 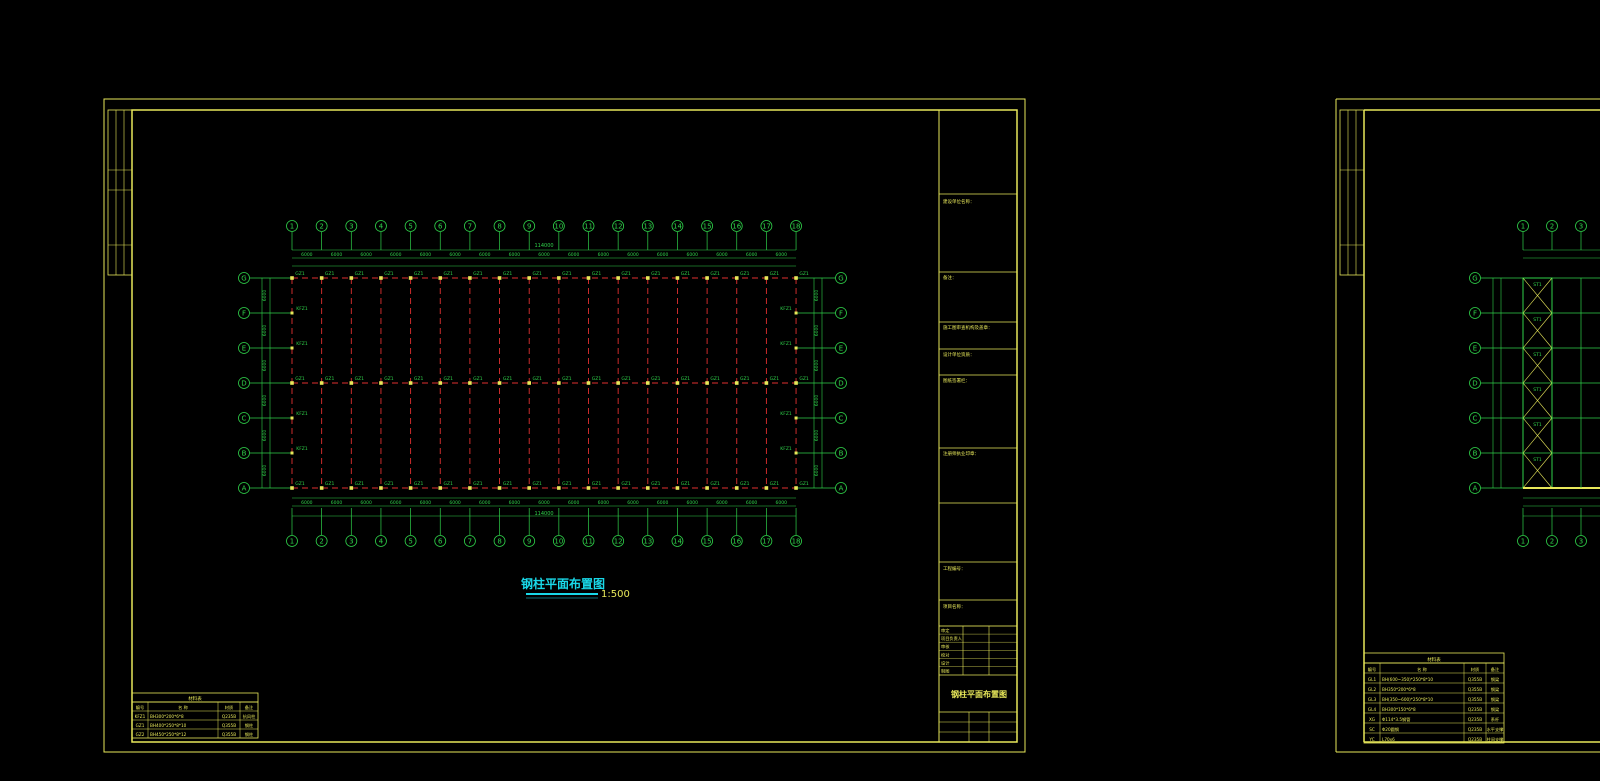 What do you see at coordinates (707, 542) in the screenshot?
I see `grid-label-x: 15` at bounding box center [707, 542].